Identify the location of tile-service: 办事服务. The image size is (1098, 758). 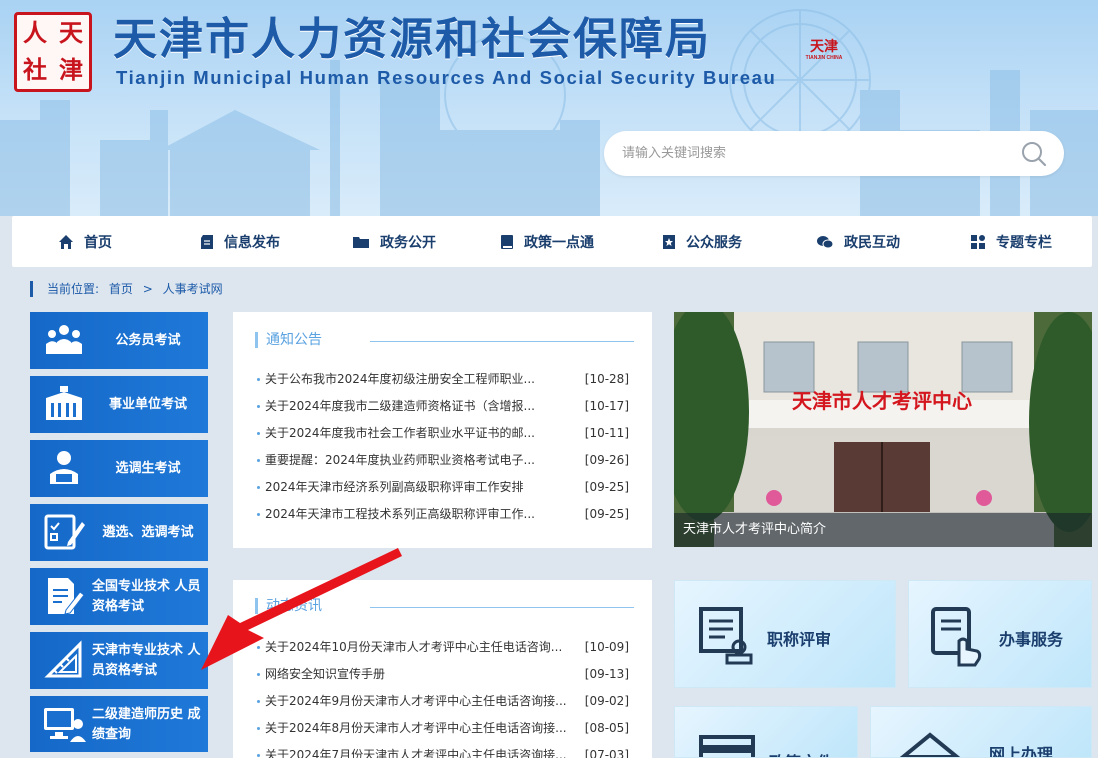
(1000, 634).